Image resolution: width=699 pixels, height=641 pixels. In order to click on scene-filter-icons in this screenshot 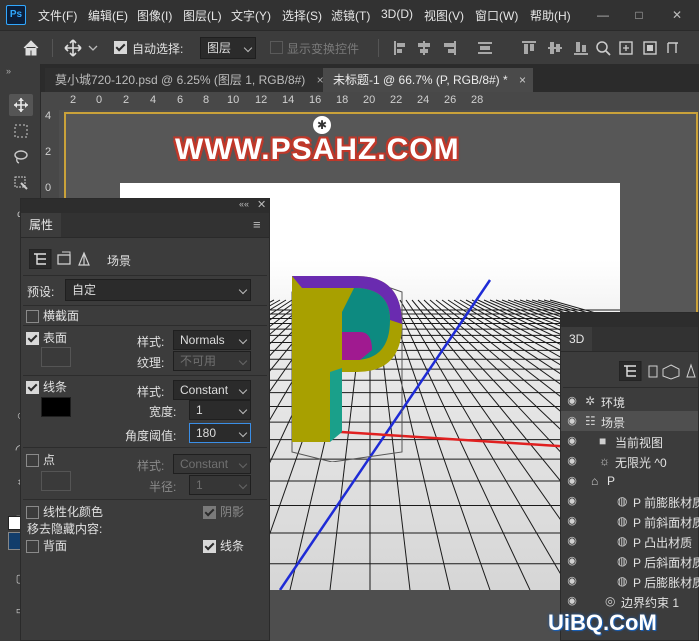, I will do `click(64, 259)`.